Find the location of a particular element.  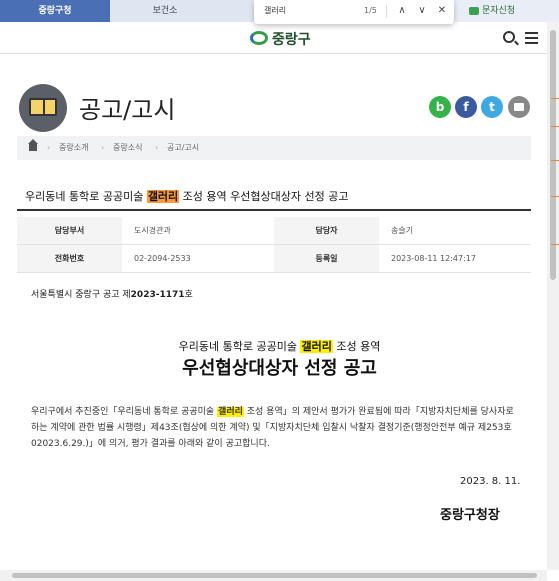

document-subtitle-text: 우리동네 통학로 공공미술 is located at coordinates (239, 346).